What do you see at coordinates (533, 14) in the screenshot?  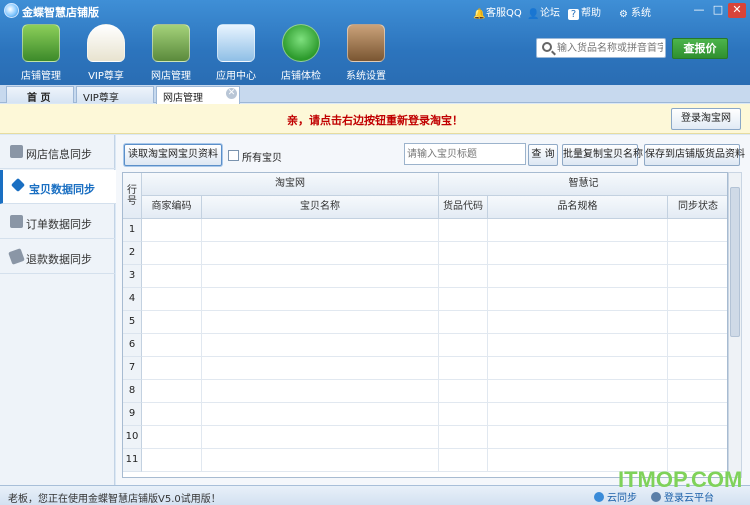 I see `person-icon: 👤` at bounding box center [533, 14].